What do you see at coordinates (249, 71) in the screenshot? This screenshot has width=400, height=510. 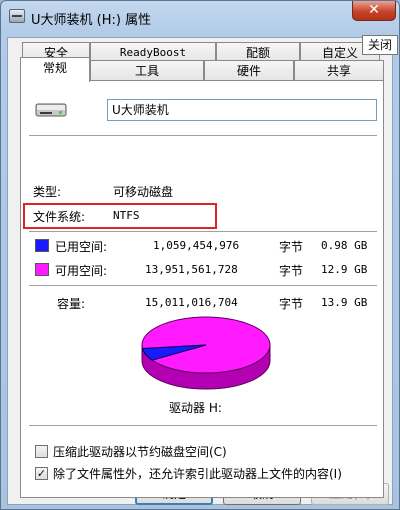 I see `tab-hardware: 硬件` at bounding box center [249, 71].